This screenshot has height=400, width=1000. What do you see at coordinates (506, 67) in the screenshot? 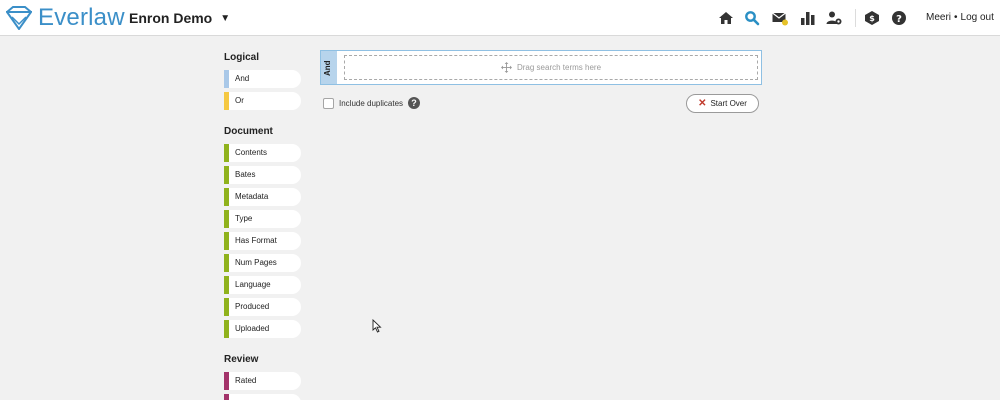
I see `move-icon` at bounding box center [506, 67].